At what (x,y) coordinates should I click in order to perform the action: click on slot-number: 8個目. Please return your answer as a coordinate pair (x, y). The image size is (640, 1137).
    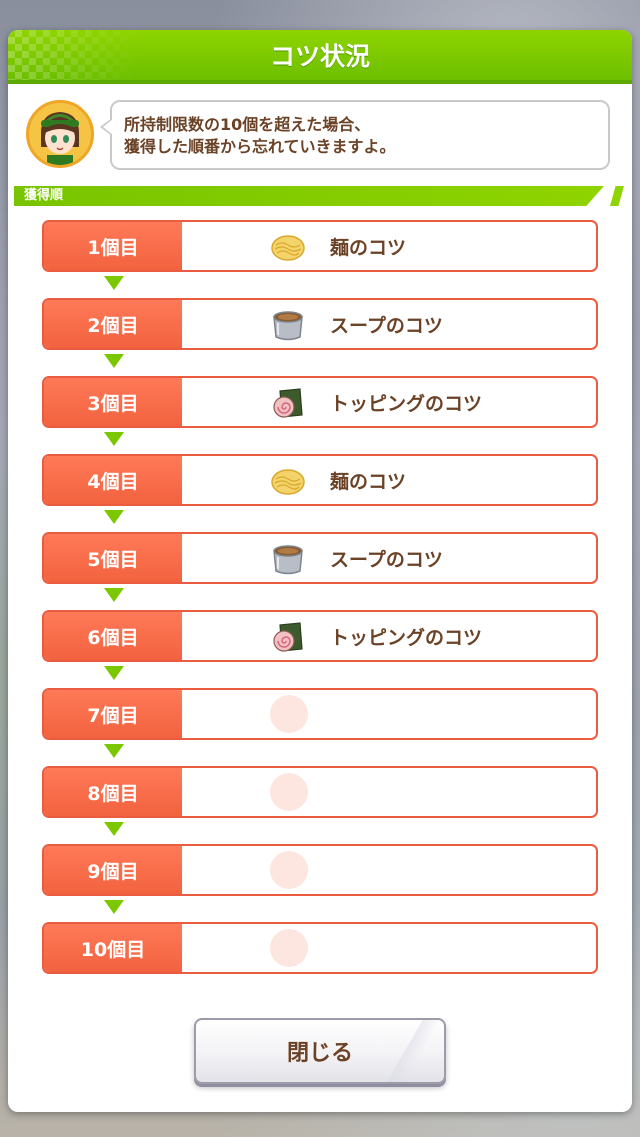
    Looking at the image, I should click on (113, 792).